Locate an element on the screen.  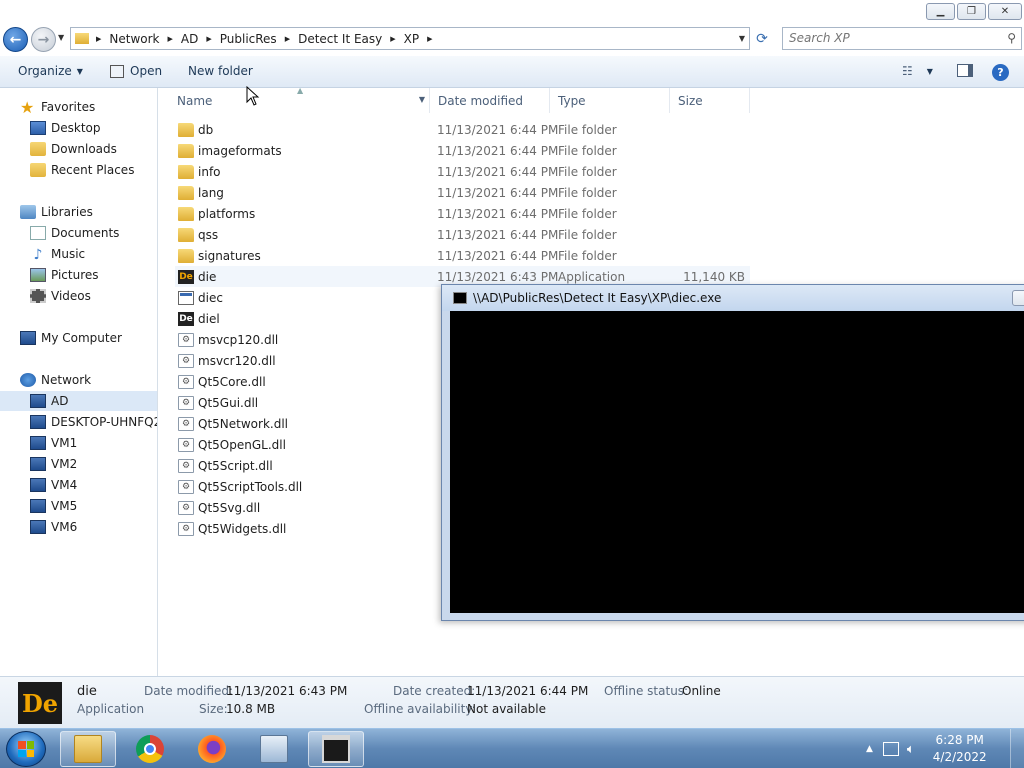
volume-icon: 🔈︎ is located at coordinates (911, 749).